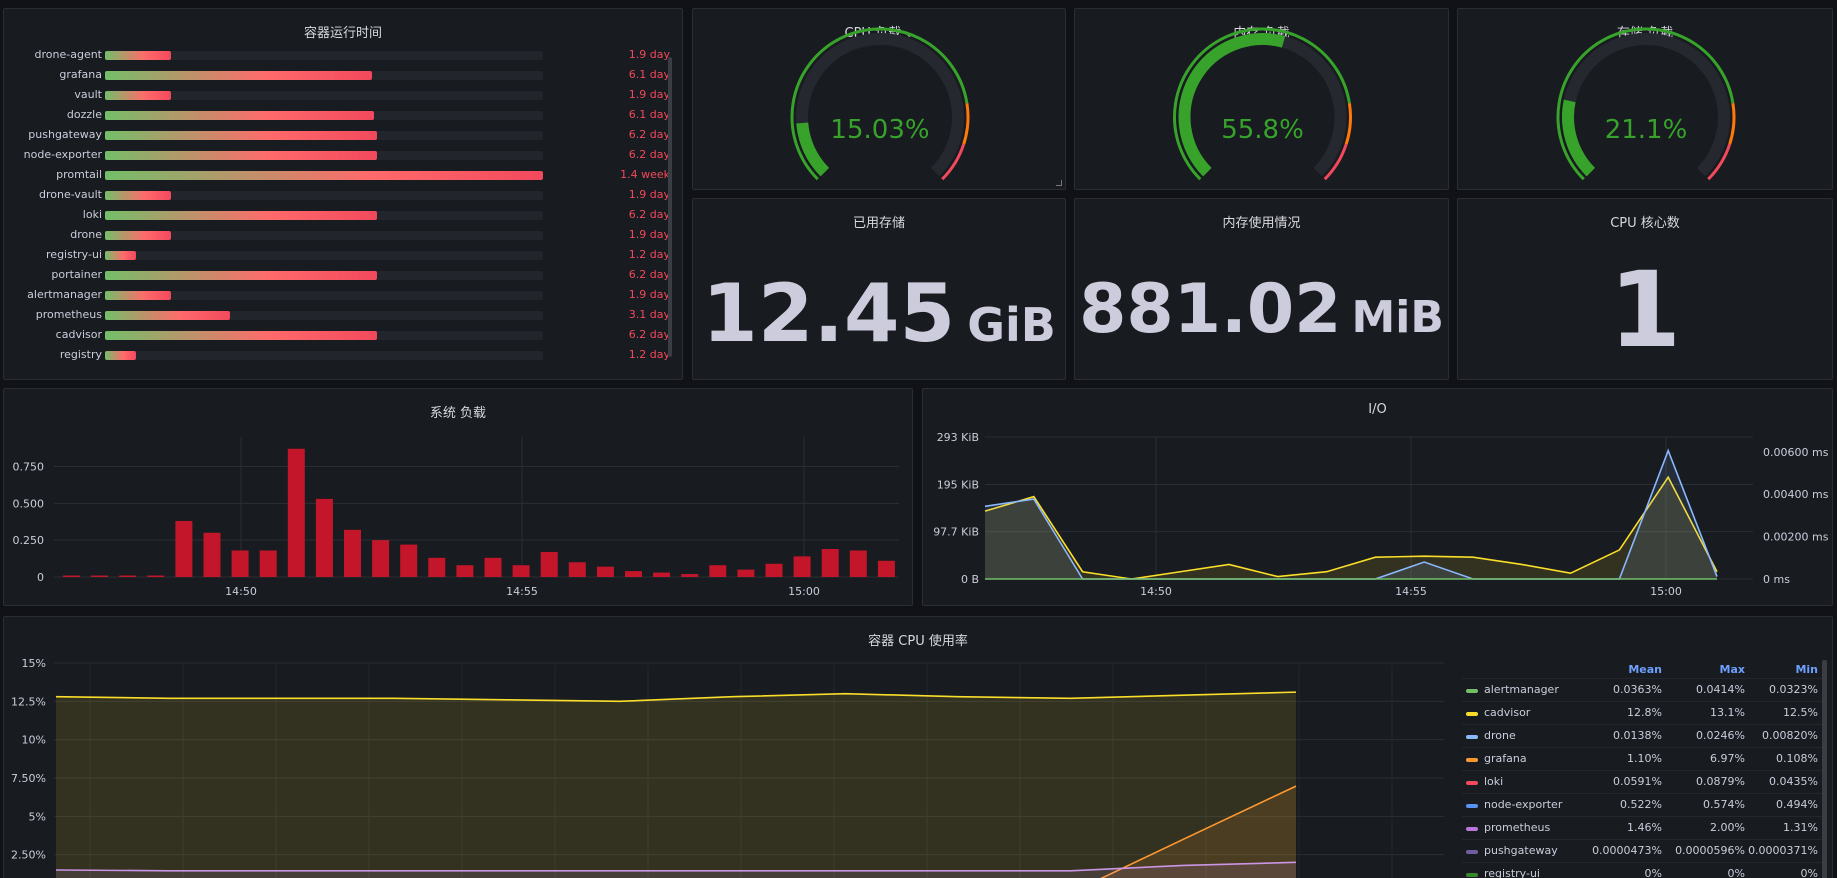 This screenshot has height=878, width=1837. What do you see at coordinates (829, 313) in the screenshot?
I see `stat-value: 12.45` at bounding box center [829, 313].